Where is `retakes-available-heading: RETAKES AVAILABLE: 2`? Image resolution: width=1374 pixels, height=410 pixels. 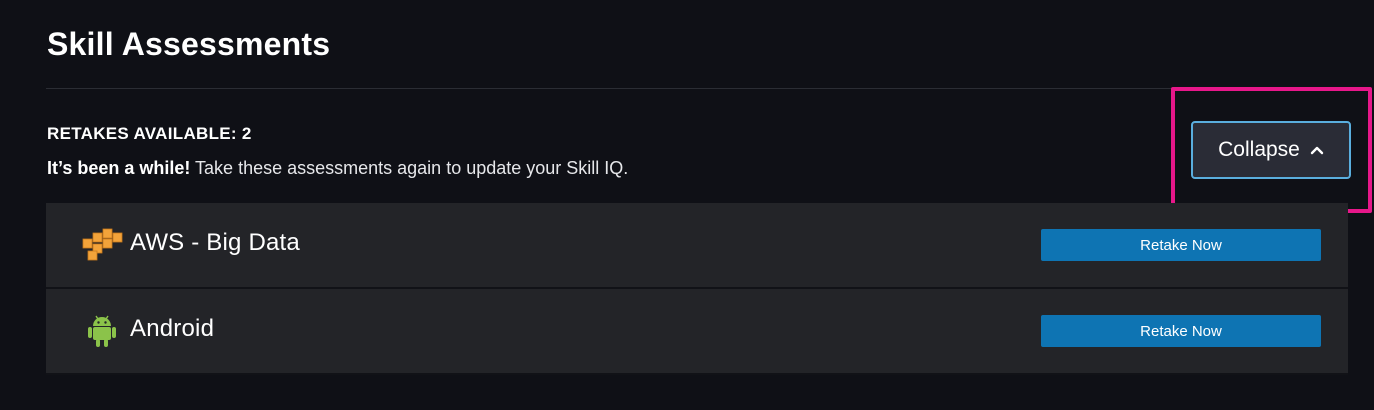 retakes-available-heading: RETAKES AVAILABLE: 2 is located at coordinates (149, 133).